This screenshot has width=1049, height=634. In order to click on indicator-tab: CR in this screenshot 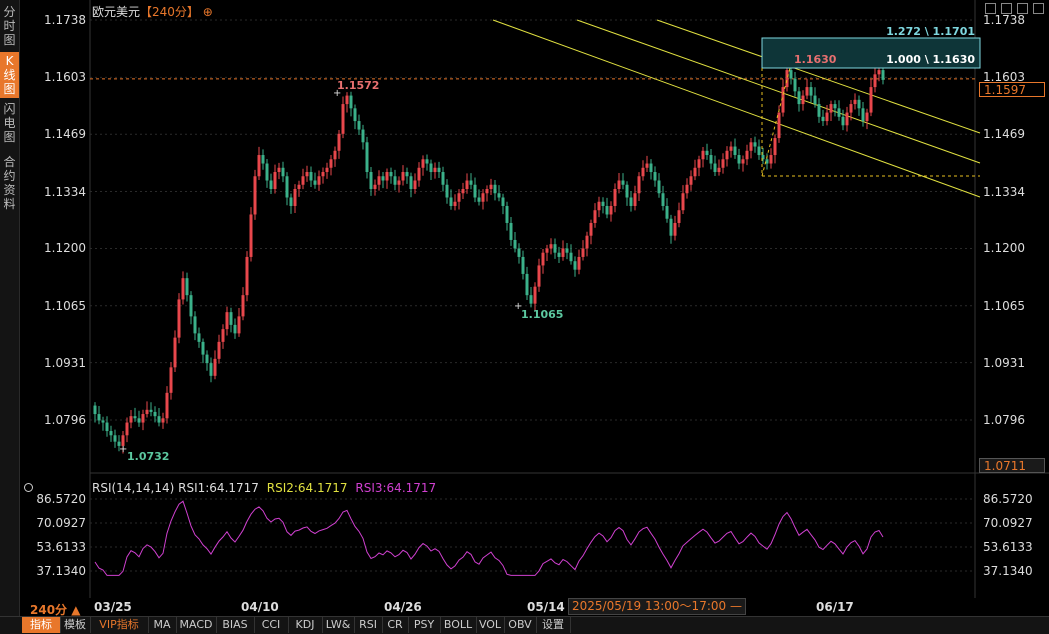, I will do `click(395, 625)`.